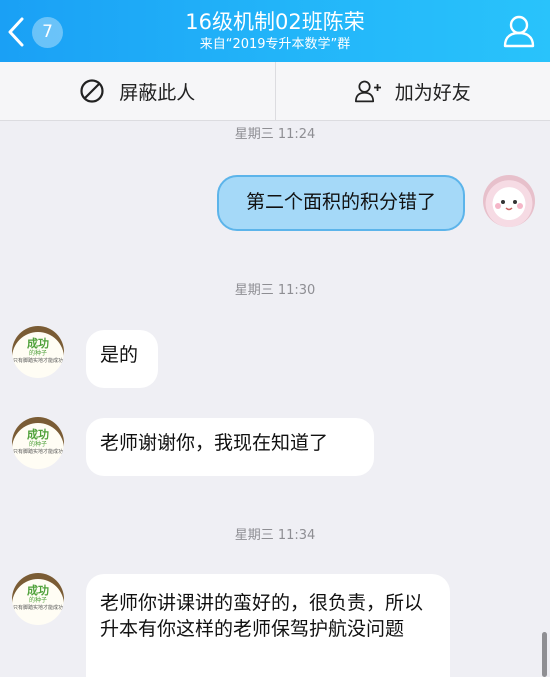 This screenshot has height=677, width=550. I want to click on block-icon, so click(92, 91).